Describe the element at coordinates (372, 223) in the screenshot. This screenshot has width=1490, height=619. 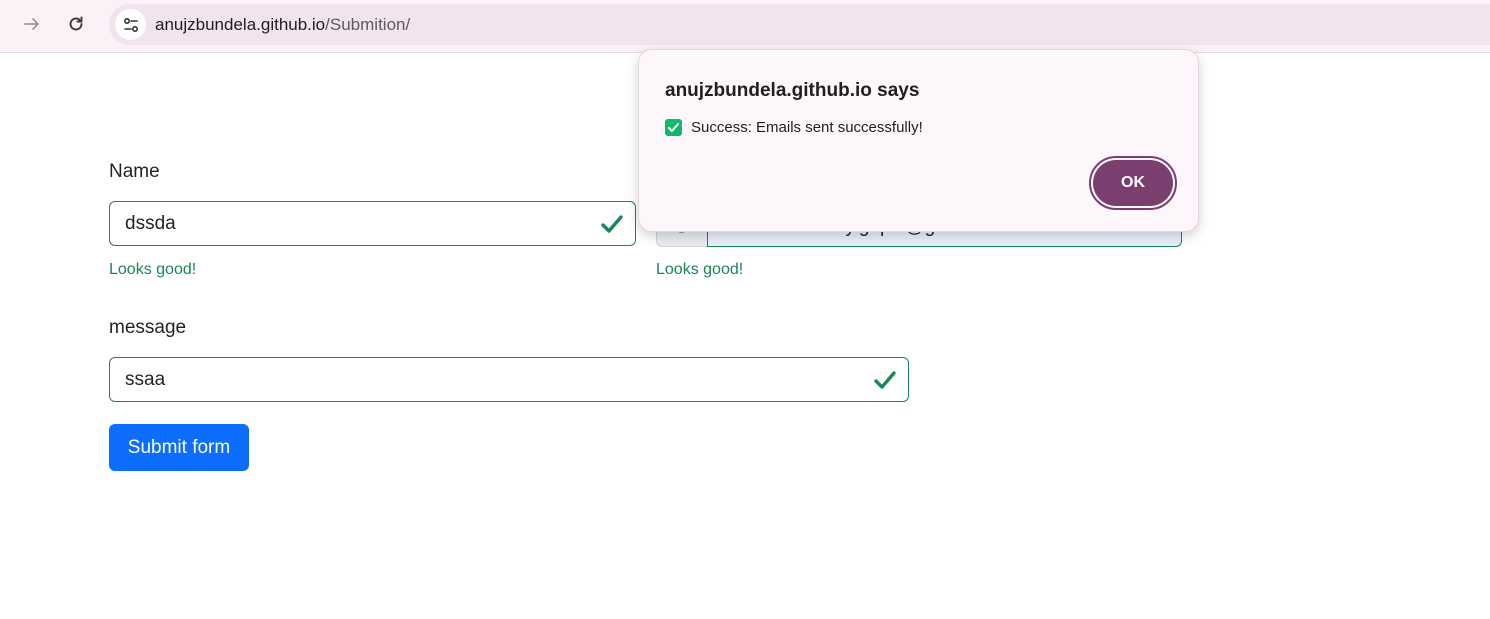
I see `name-input: dssda` at that location.